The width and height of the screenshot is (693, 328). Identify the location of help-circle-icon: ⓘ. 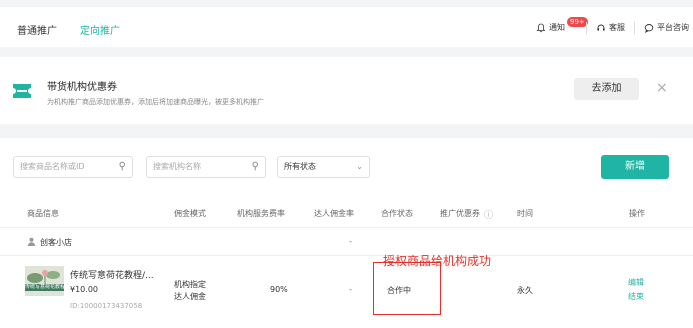
(488, 214).